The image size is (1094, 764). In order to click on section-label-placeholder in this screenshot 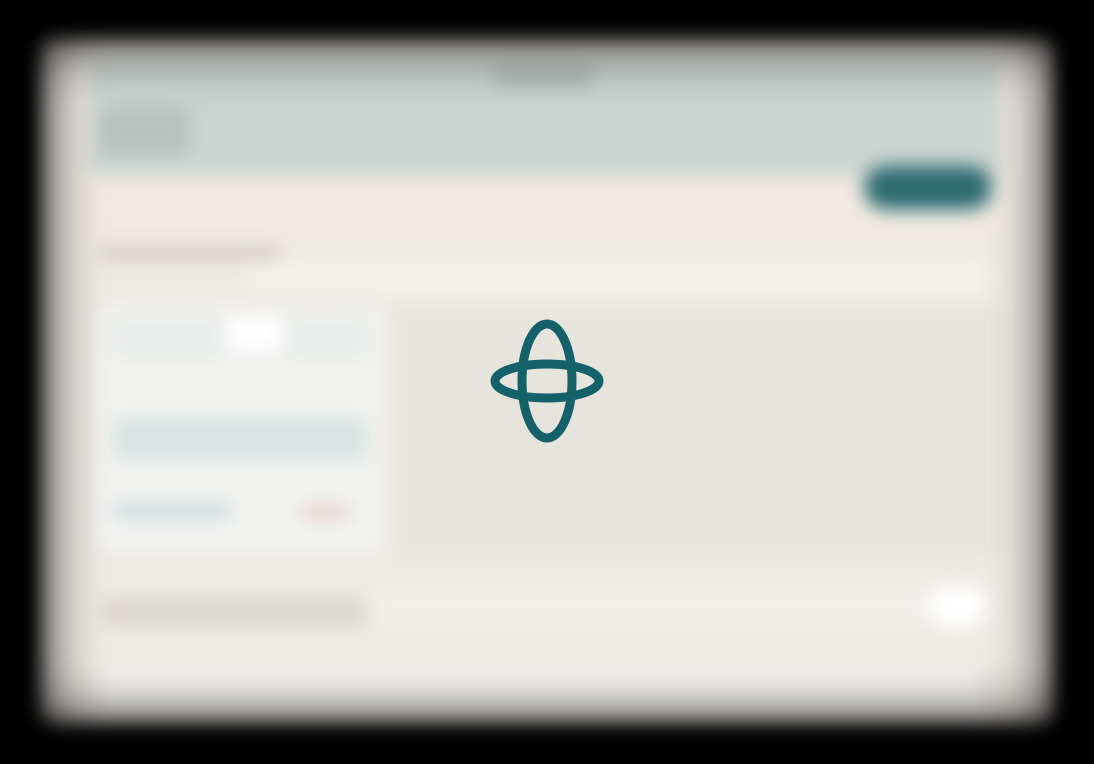, I will do `click(190, 253)`.